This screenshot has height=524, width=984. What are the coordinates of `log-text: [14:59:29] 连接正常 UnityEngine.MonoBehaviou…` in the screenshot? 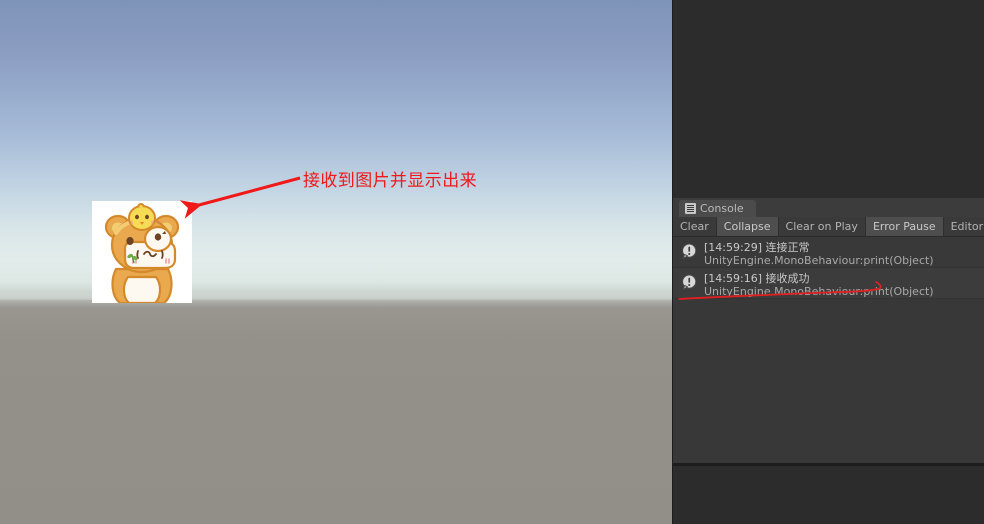 It's located at (819, 254).